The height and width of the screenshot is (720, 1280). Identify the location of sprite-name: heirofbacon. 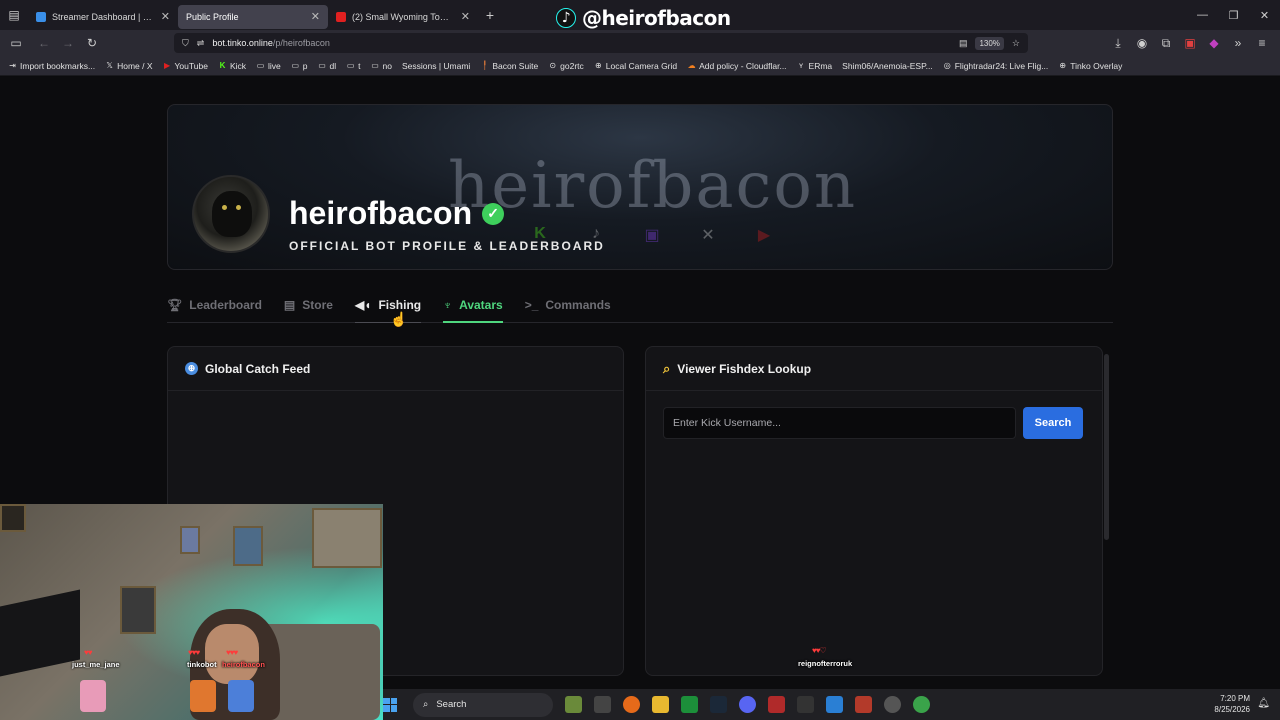
(243, 664).